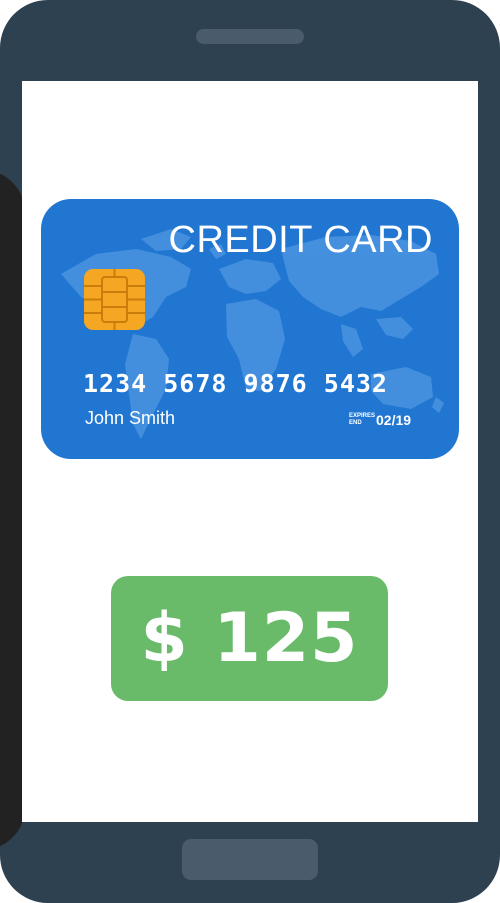 The height and width of the screenshot is (903, 500). What do you see at coordinates (114, 299) in the screenshot?
I see `chip-icon` at bounding box center [114, 299].